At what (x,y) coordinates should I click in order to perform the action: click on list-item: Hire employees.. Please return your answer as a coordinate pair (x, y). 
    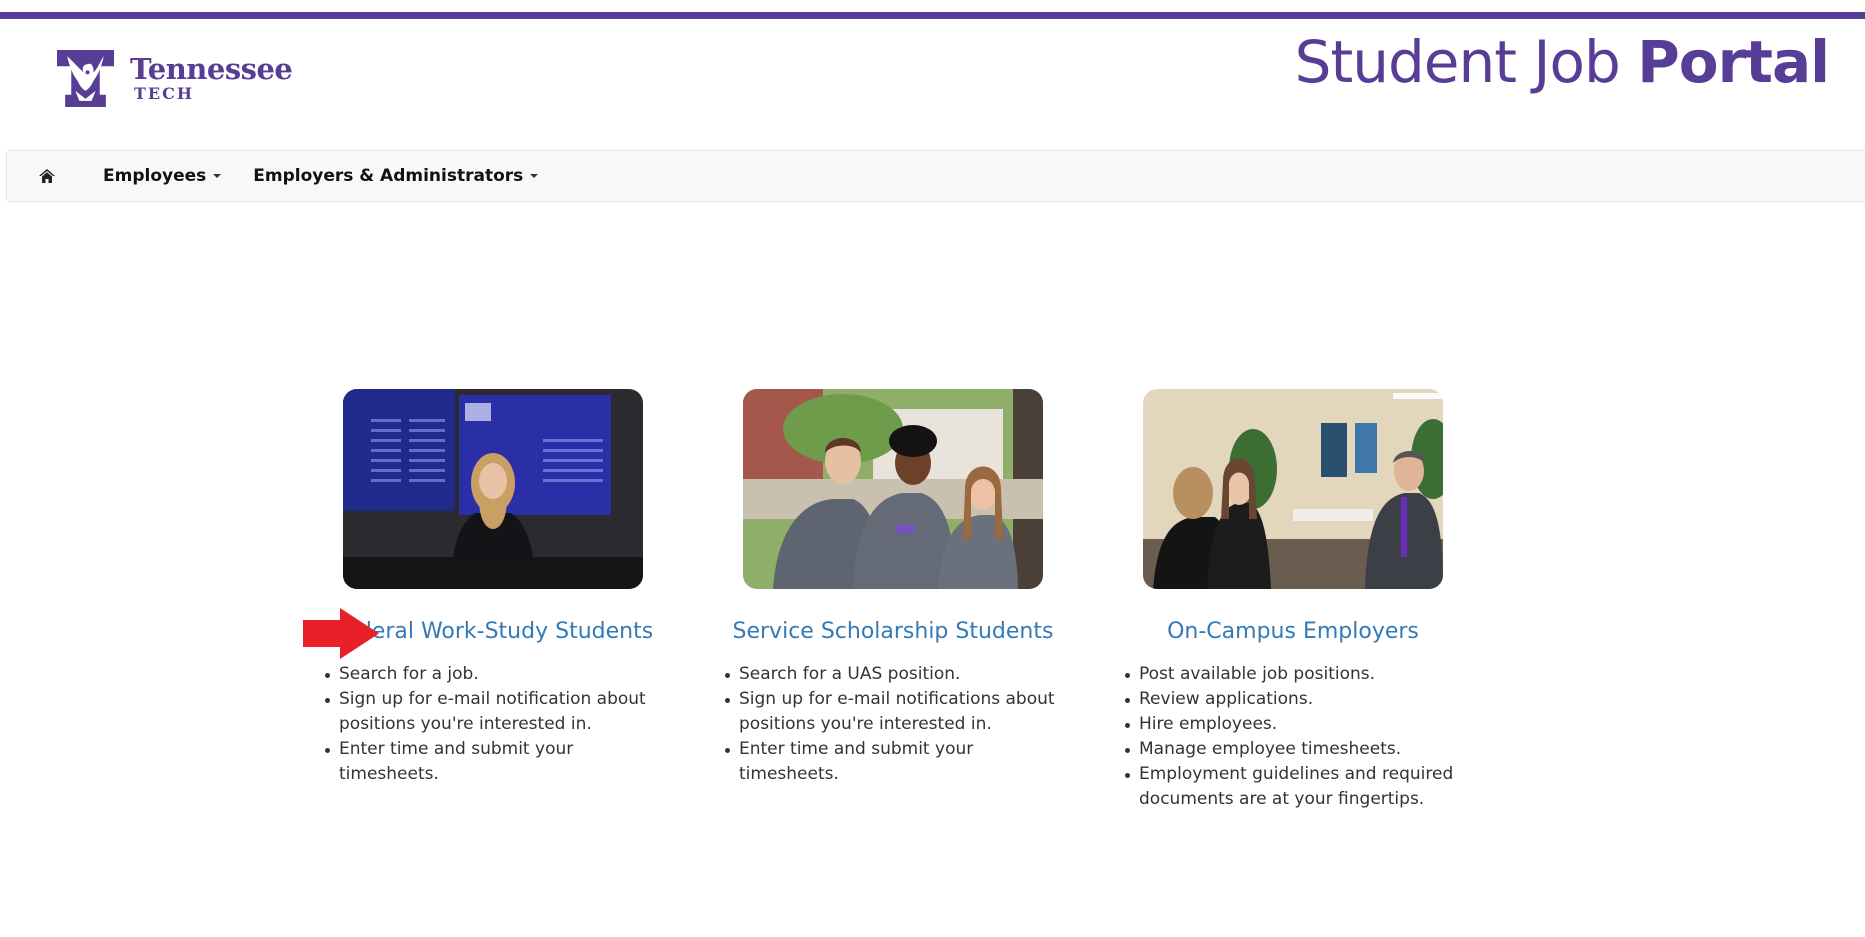
    Looking at the image, I should click on (1293, 724).